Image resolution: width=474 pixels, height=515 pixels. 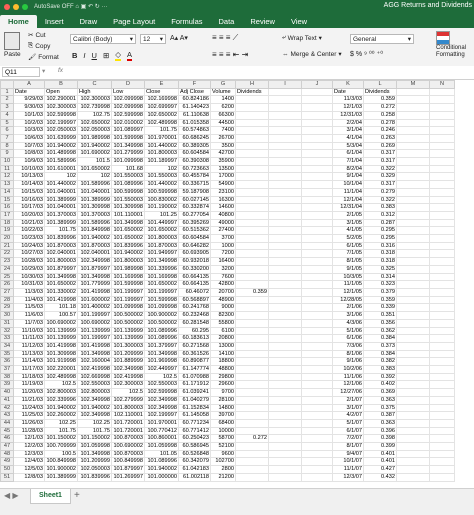 What do you see at coordinates (348, 446) in the screenshot?
I see `cell: 8/1/07` at bounding box center [348, 446].